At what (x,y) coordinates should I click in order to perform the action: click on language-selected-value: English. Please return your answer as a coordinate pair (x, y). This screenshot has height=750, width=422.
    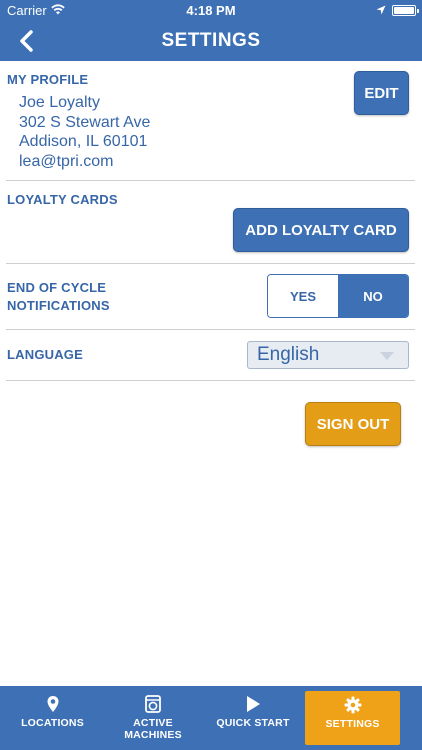
    Looking at the image, I should click on (288, 354).